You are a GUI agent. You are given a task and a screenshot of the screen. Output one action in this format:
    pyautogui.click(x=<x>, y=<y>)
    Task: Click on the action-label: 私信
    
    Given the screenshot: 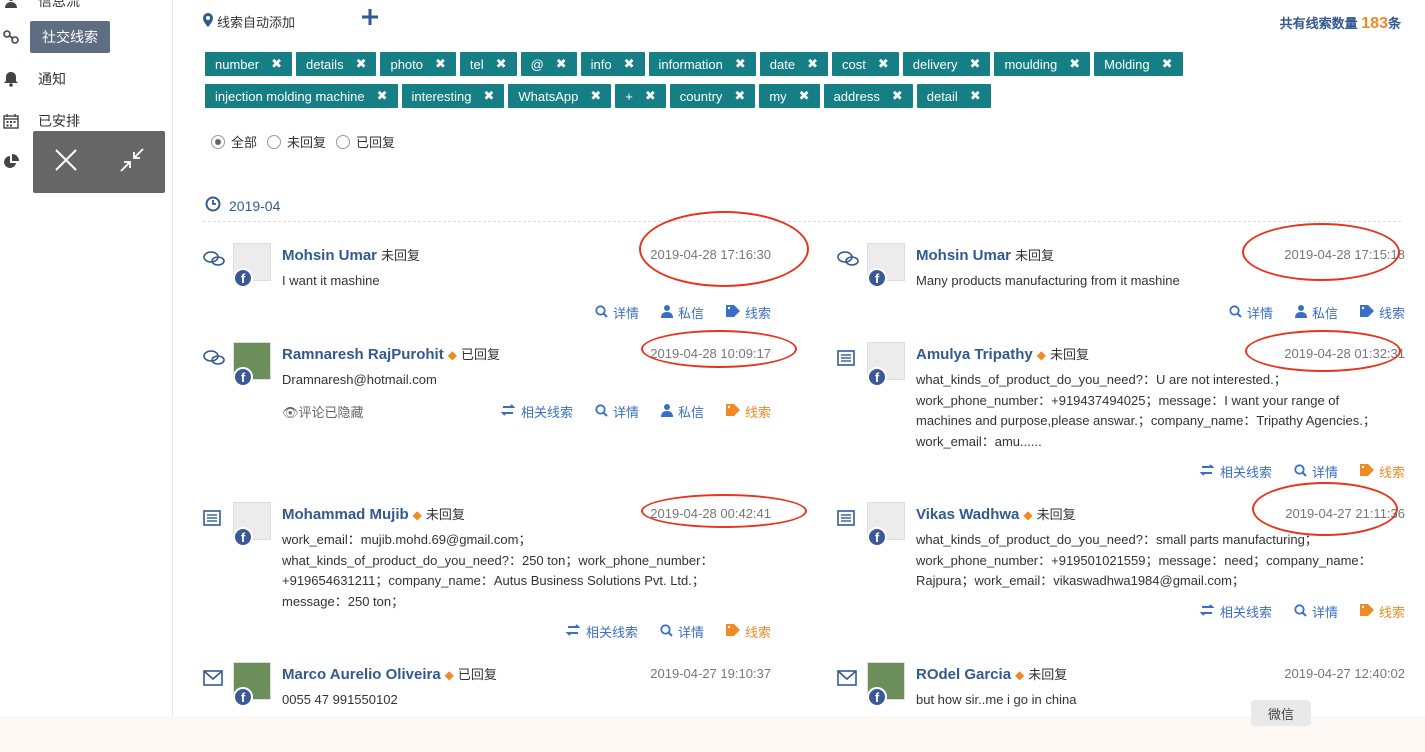 What is the action you would take?
    pyautogui.click(x=1324, y=313)
    